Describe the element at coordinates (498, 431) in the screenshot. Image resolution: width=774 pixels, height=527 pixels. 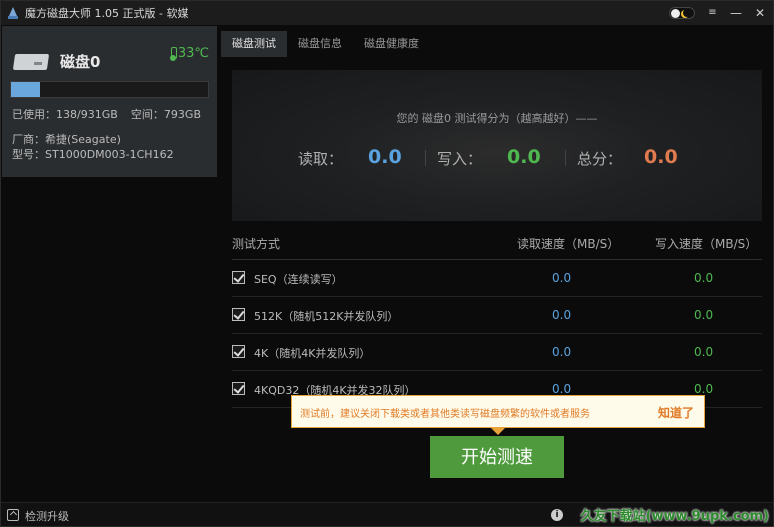
I see `tooltip-arrow-icon` at that location.